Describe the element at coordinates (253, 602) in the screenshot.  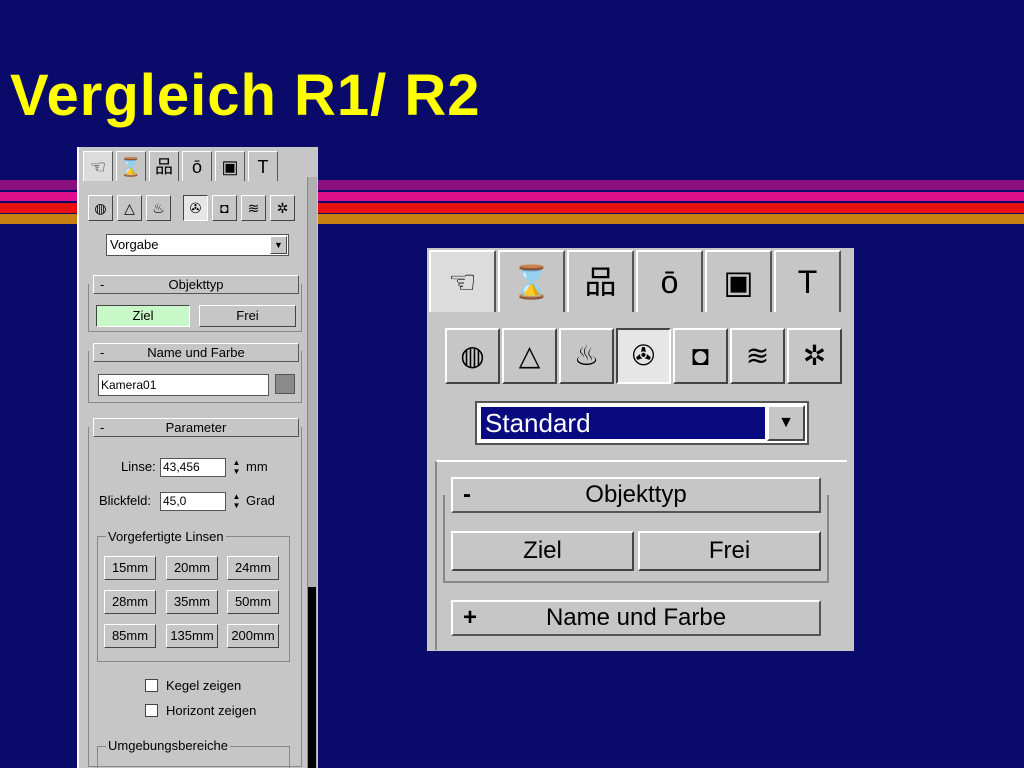
I see `r1-lens-50mm-button: 50mm` at that location.